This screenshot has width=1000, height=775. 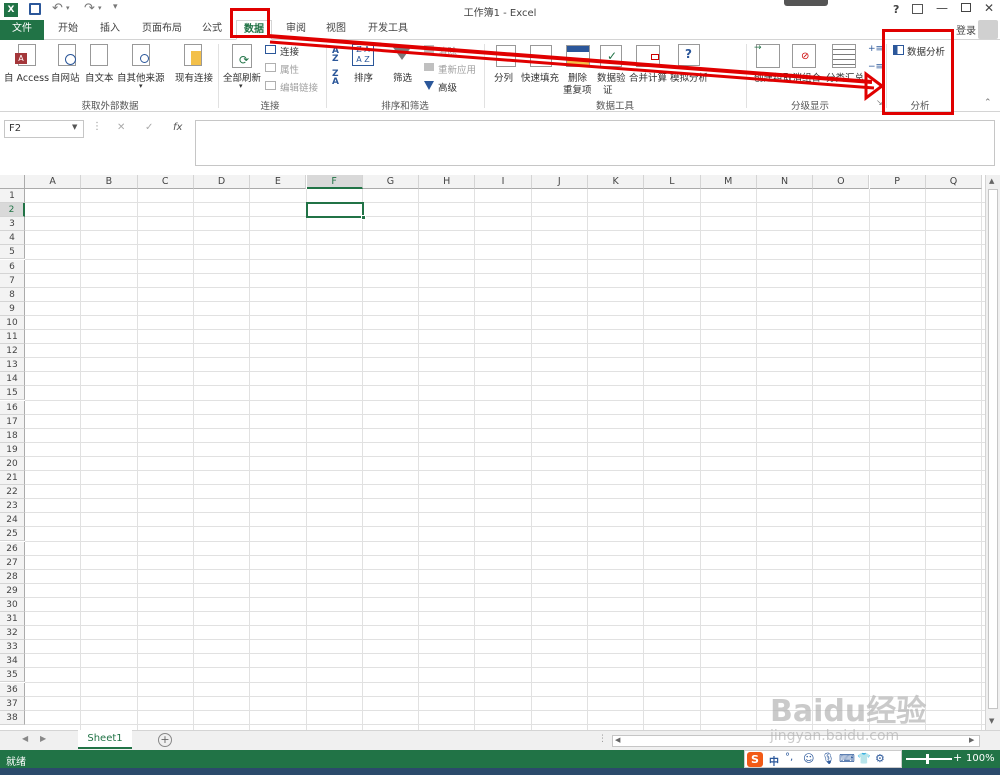 I want to click on select-all-corner, so click(x=12, y=182).